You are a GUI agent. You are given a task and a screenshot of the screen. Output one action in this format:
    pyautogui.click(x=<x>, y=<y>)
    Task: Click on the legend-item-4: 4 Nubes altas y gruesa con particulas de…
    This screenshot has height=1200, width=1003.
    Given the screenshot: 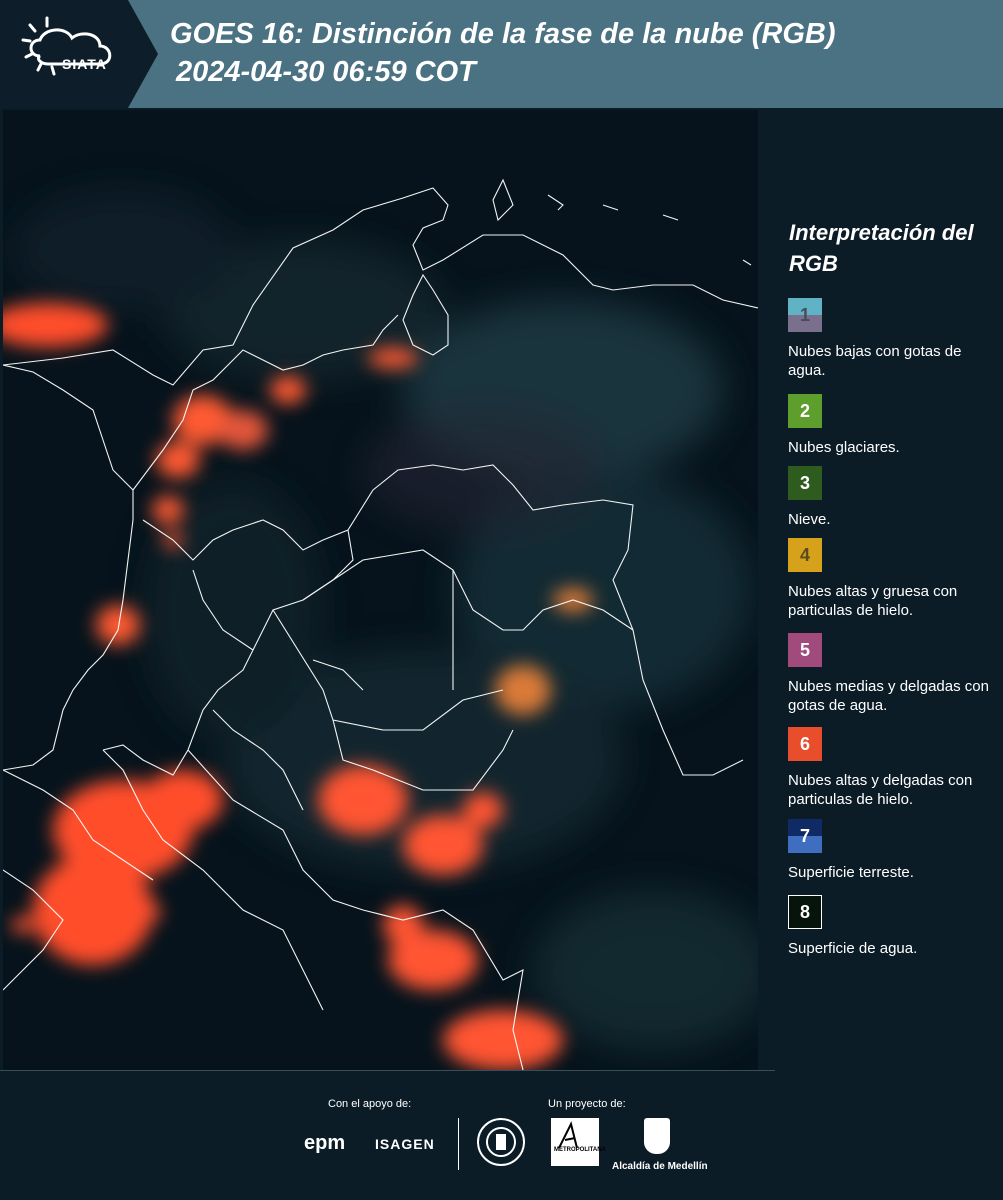 What is the action you would take?
    pyautogui.click(x=893, y=579)
    